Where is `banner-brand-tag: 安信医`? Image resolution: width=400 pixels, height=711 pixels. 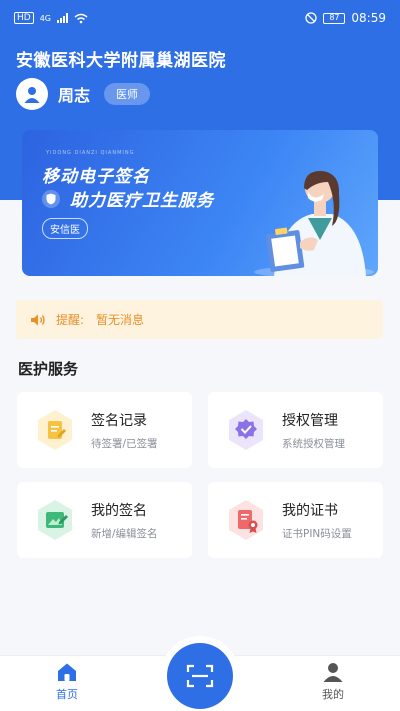 banner-brand-tag: 安信医 is located at coordinates (65, 228).